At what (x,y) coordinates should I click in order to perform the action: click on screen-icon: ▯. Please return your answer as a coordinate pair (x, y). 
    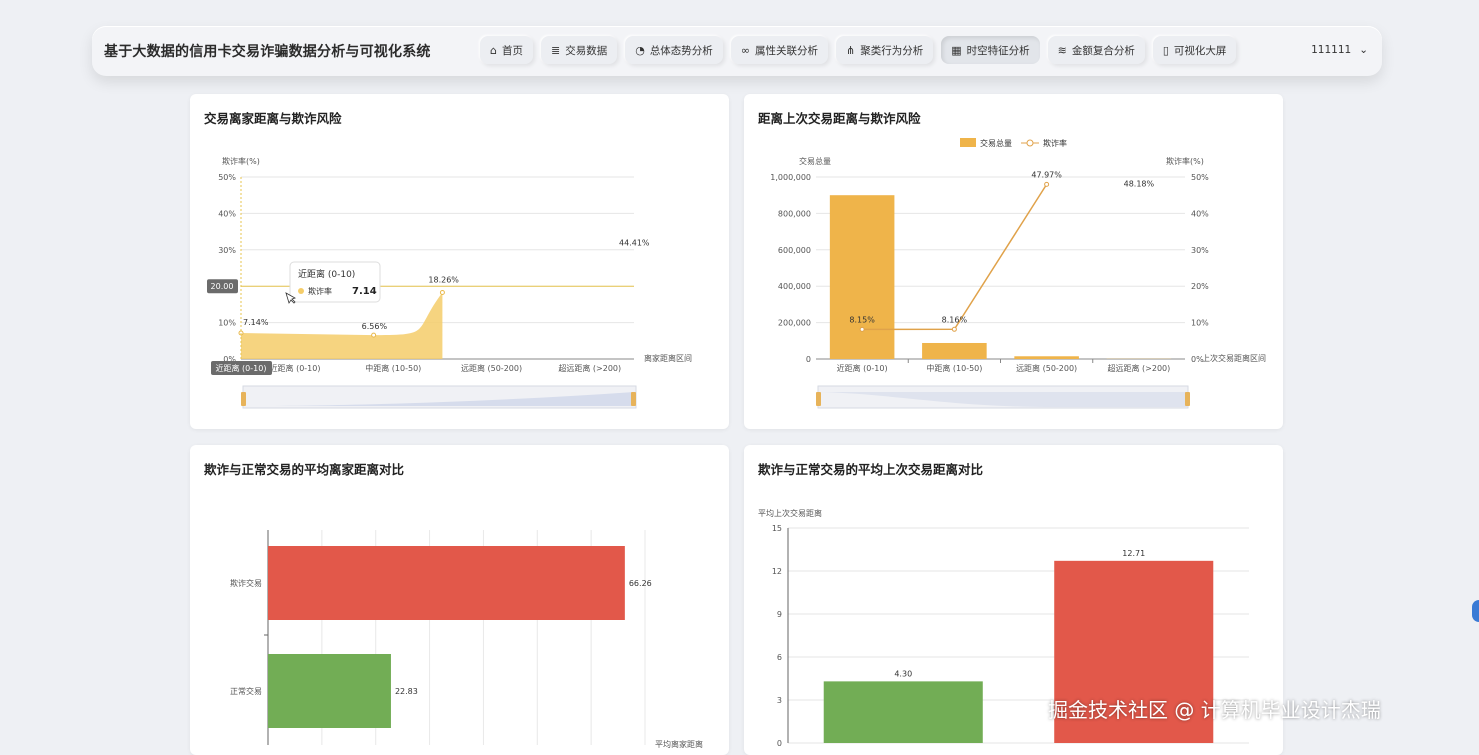
    Looking at the image, I should click on (1166, 50).